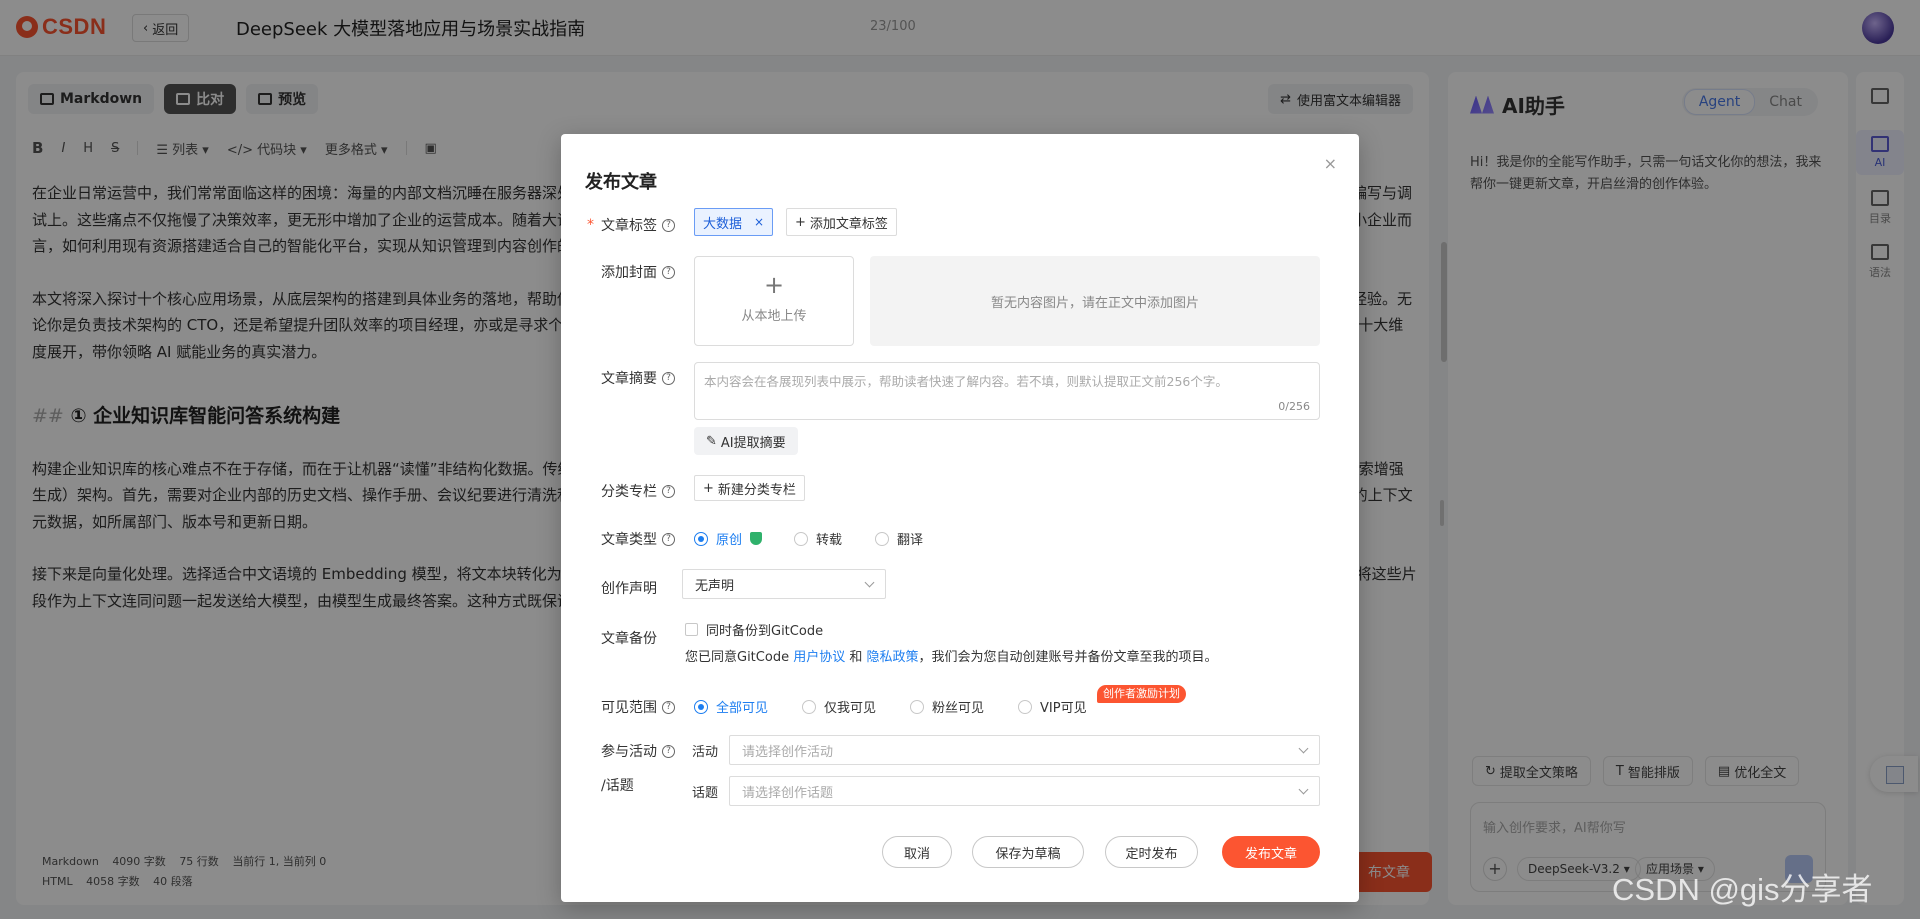 The height and width of the screenshot is (919, 1920). What do you see at coordinates (1742, 889) in the screenshot?
I see `watermark: CSDN @gis分享者` at bounding box center [1742, 889].